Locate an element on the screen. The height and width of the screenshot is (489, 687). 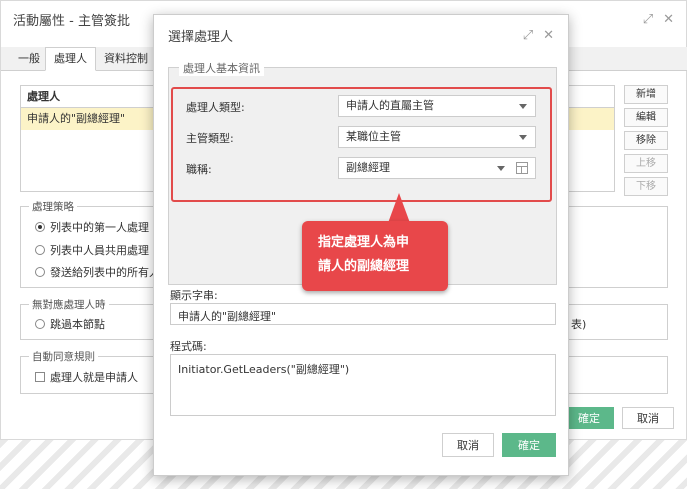
display-string-label: 顯示字串: is located at coordinates (194, 295).